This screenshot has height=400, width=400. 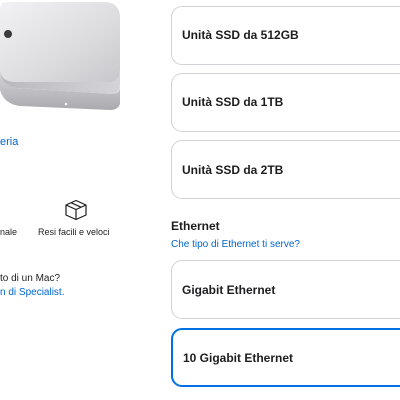 What do you see at coordinates (229, 290) in the screenshot?
I see `option-label: Gigabit Ethernet` at bounding box center [229, 290].